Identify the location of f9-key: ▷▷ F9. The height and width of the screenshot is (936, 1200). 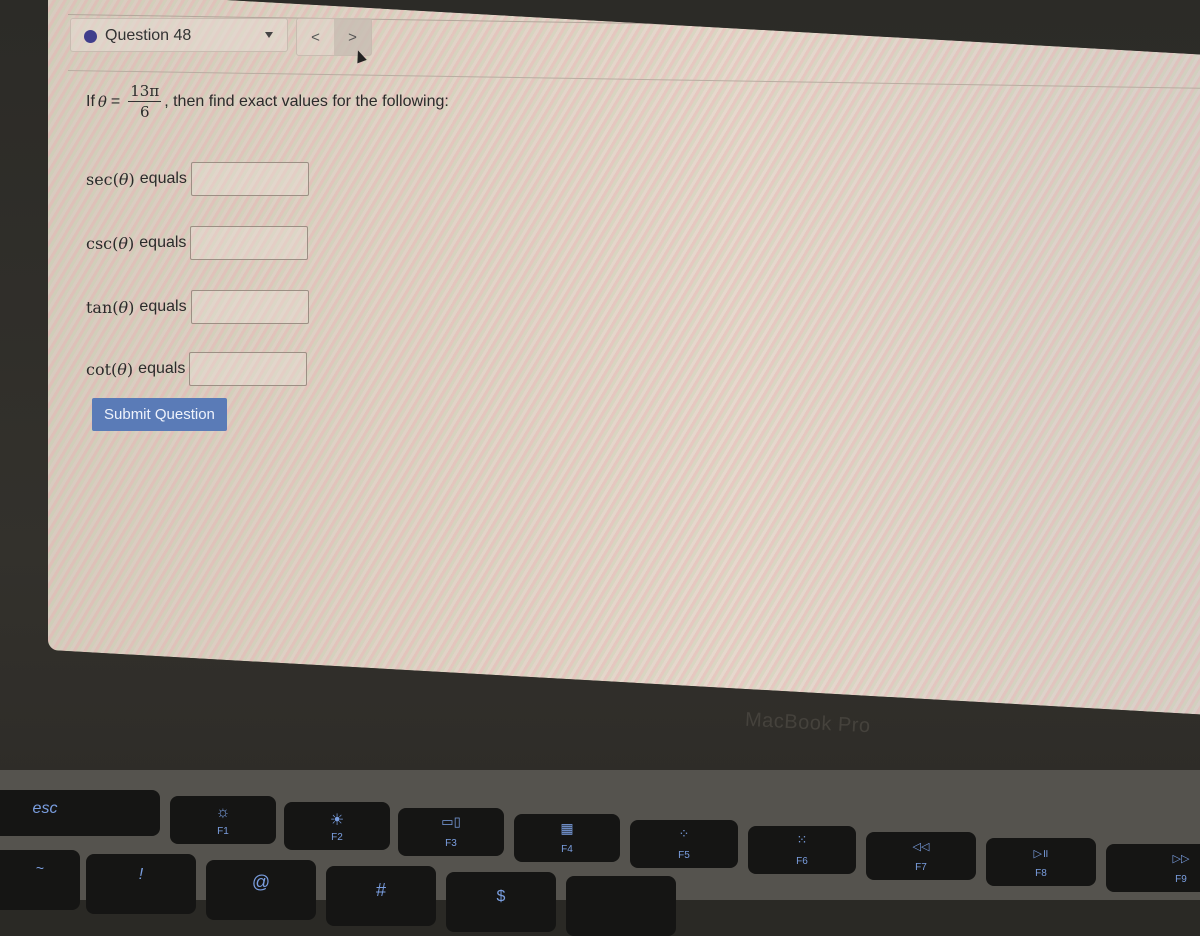
(1153, 868).